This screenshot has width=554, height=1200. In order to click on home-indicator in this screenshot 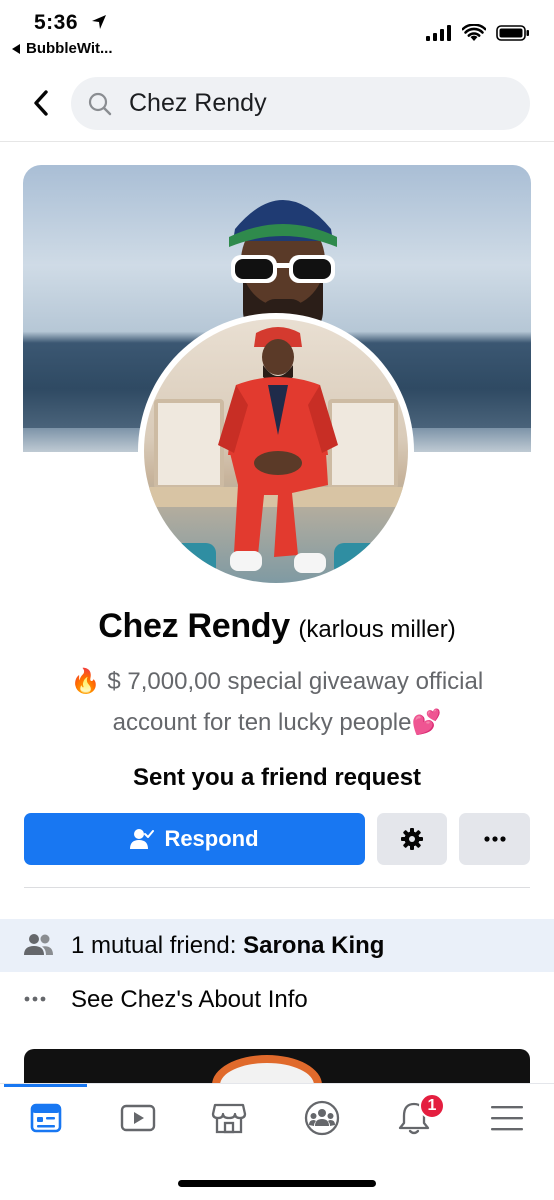, I will do `click(277, 1183)`.